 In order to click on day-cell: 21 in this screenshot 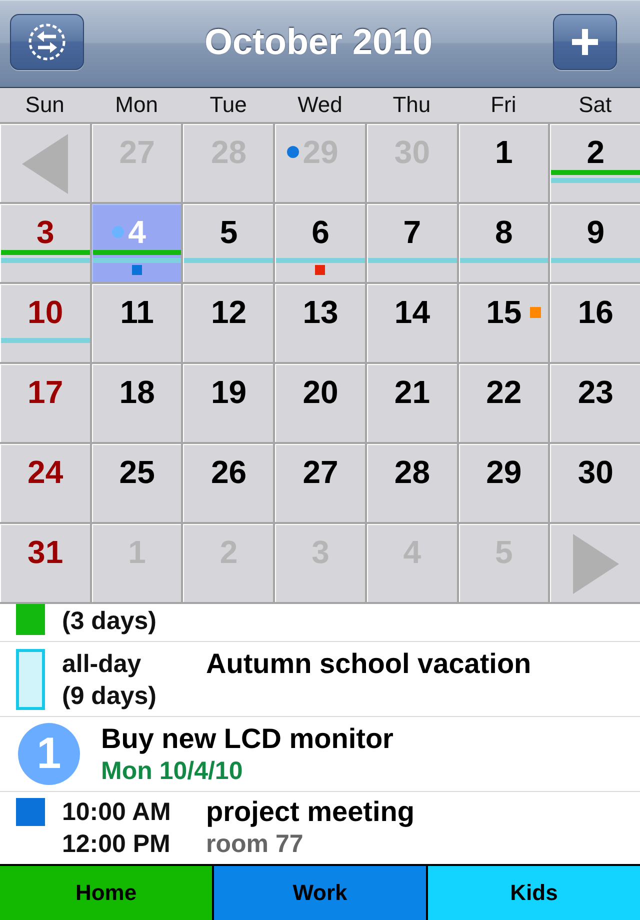, I will do `click(411, 403)`.